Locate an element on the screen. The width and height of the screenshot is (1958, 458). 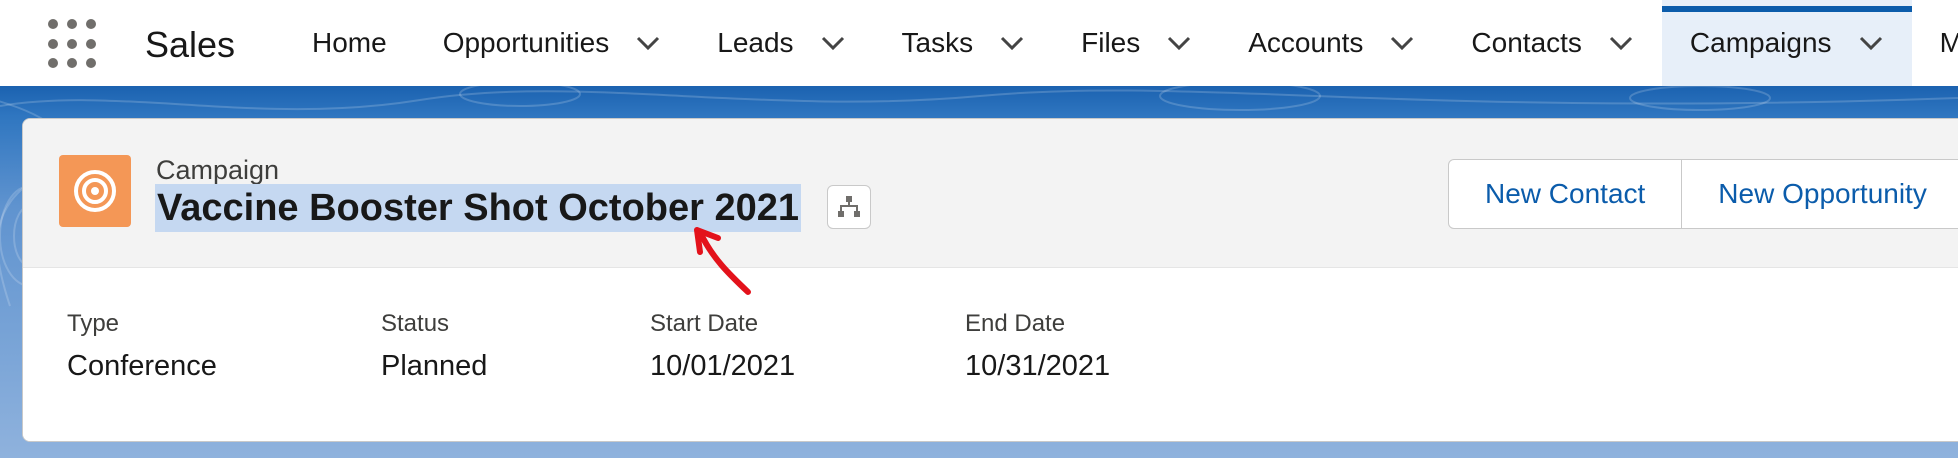
nav-tab-label: Campaigns is located at coordinates (1760, 42).